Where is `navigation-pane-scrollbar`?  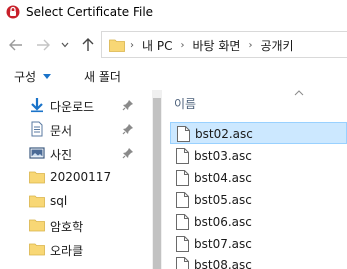
navigation-pane-scrollbar is located at coordinates (157, 179).